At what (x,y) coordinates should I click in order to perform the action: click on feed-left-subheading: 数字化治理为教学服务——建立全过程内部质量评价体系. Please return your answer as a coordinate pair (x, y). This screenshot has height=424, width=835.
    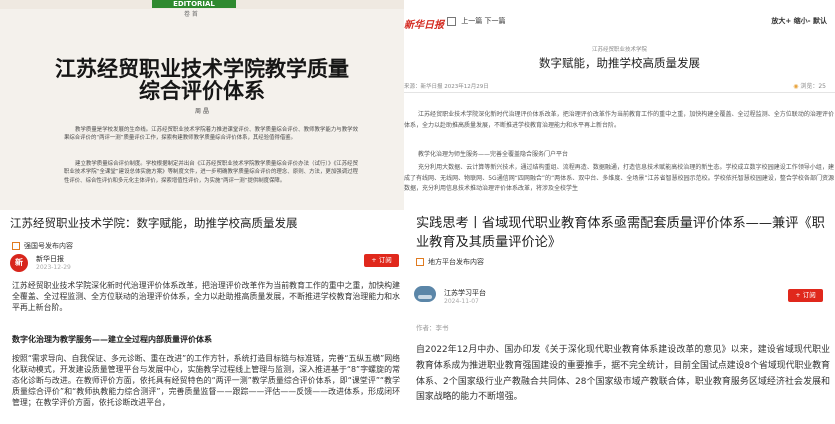
    Looking at the image, I should click on (112, 339).